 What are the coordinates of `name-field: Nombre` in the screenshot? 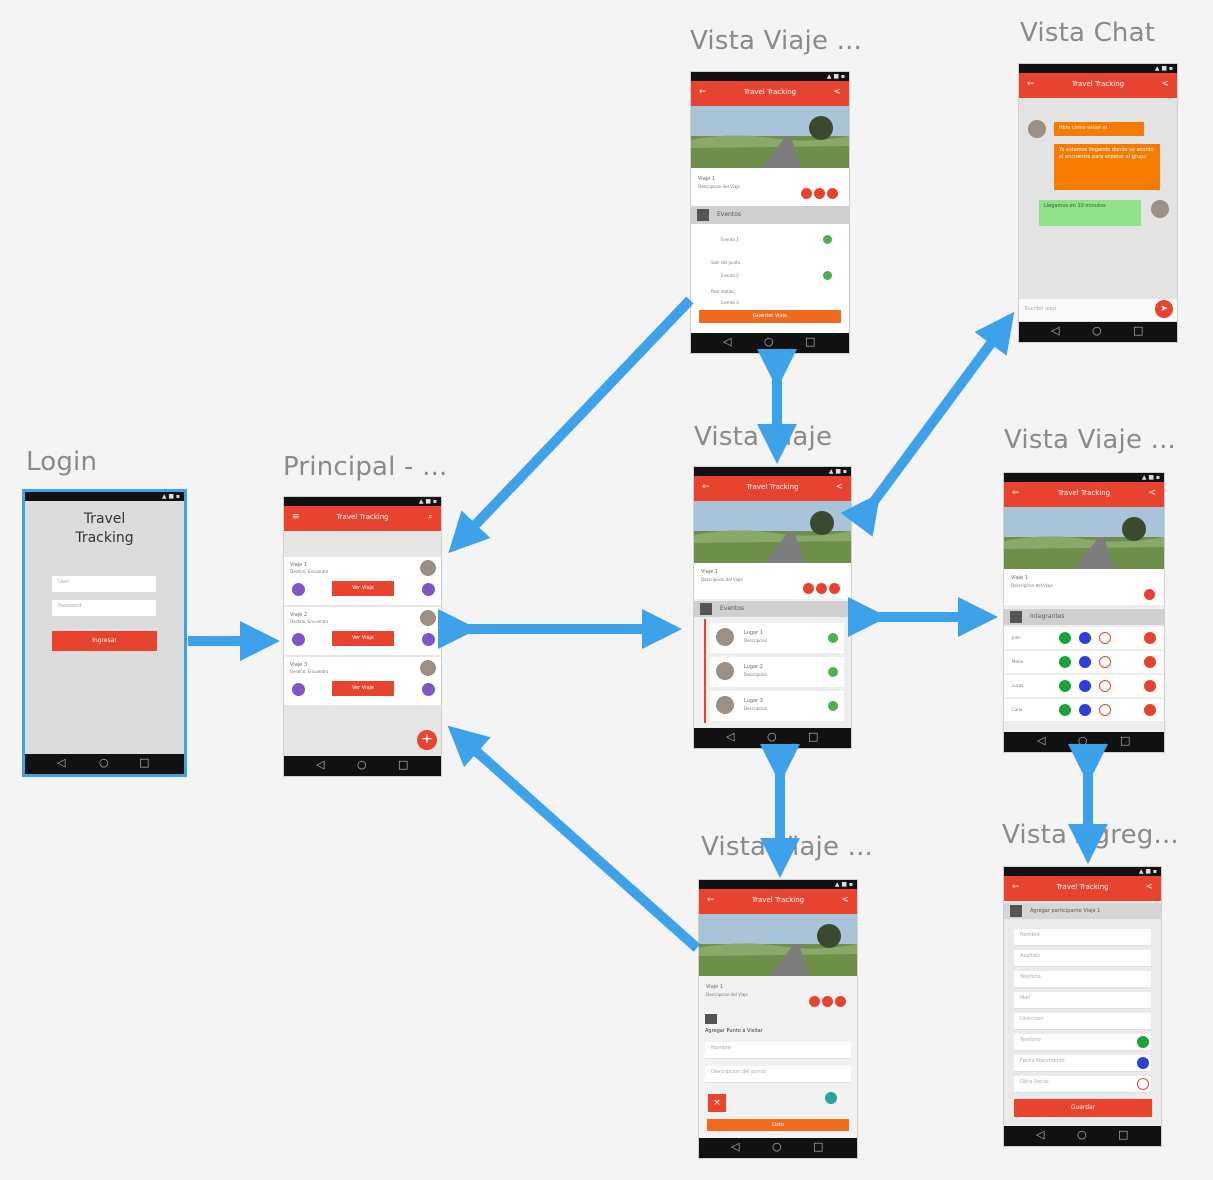 It's located at (1082, 937).